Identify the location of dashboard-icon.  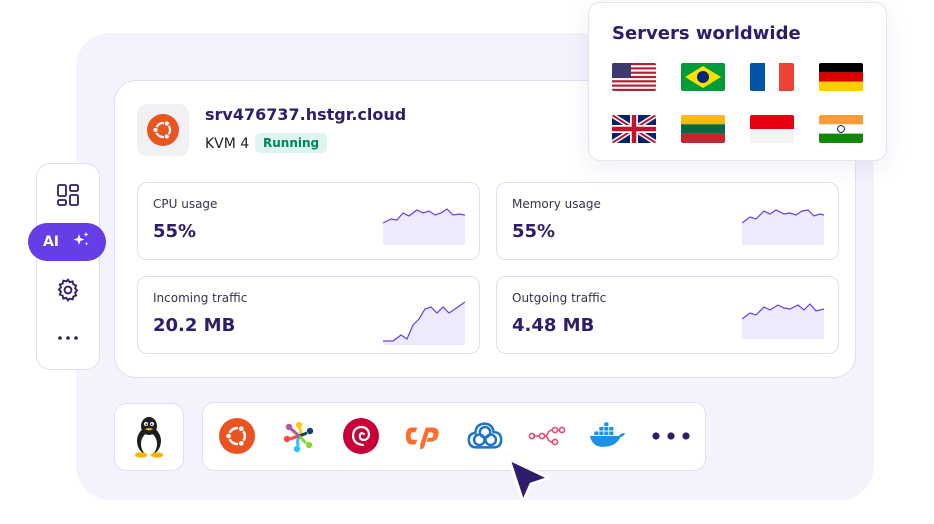
(68, 195).